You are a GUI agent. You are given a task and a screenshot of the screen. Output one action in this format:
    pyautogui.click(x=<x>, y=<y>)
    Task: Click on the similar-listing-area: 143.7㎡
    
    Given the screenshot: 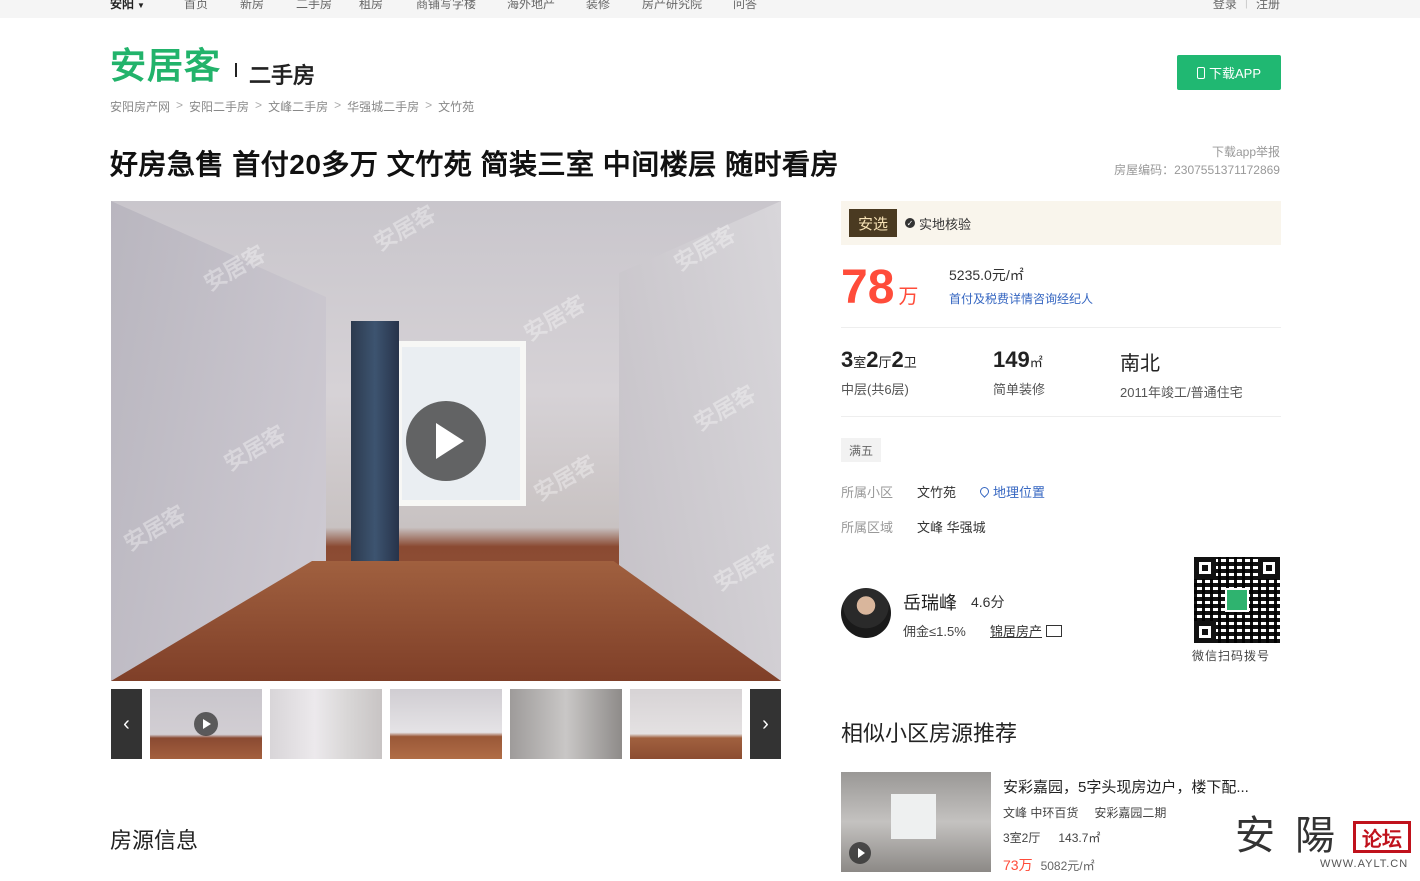 What is the action you would take?
    pyautogui.click(x=1079, y=838)
    